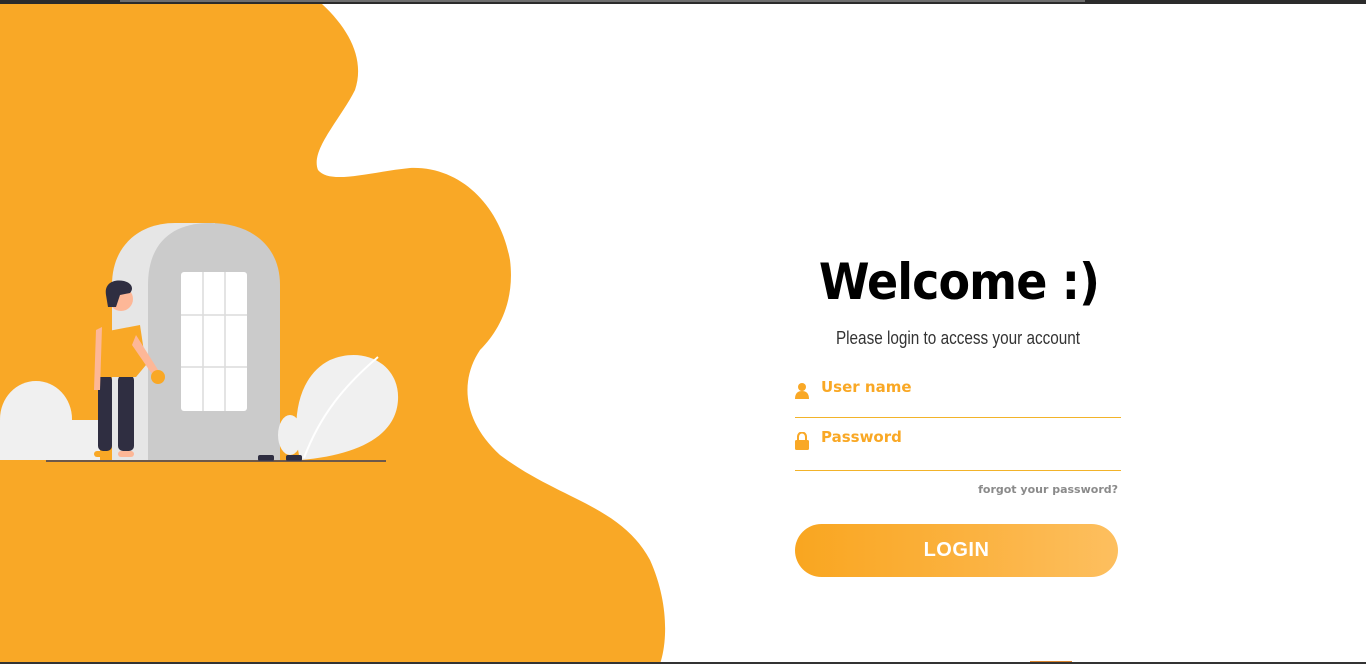  What do you see at coordinates (802, 391) in the screenshot?
I see `user-icon` at bounding box center [802, 391].